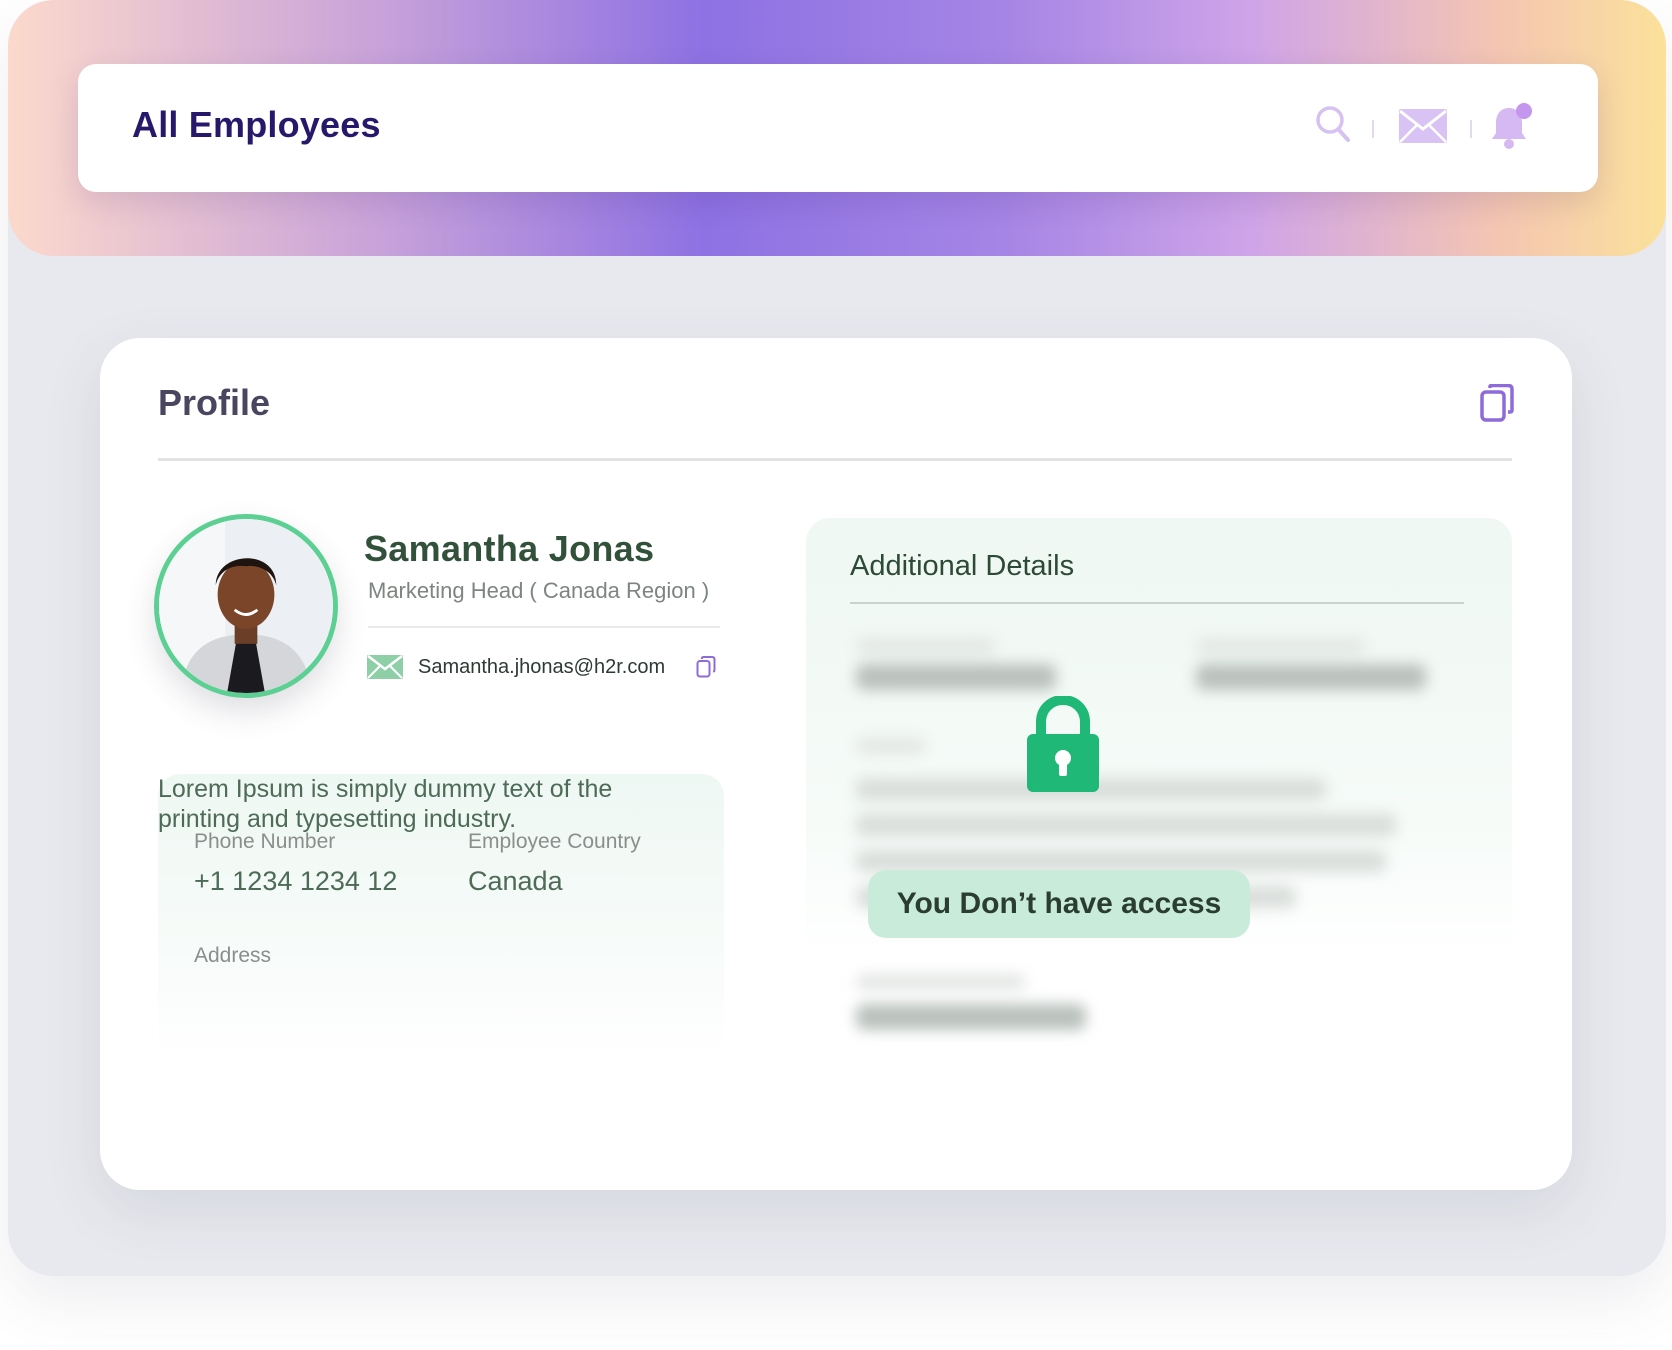 The image size is (1672, 1350). What do you see at coordinates (1059, 904) in the screenshot?
I see `no-access-message: You Don’t have access` at bounding box center [1059, 904].